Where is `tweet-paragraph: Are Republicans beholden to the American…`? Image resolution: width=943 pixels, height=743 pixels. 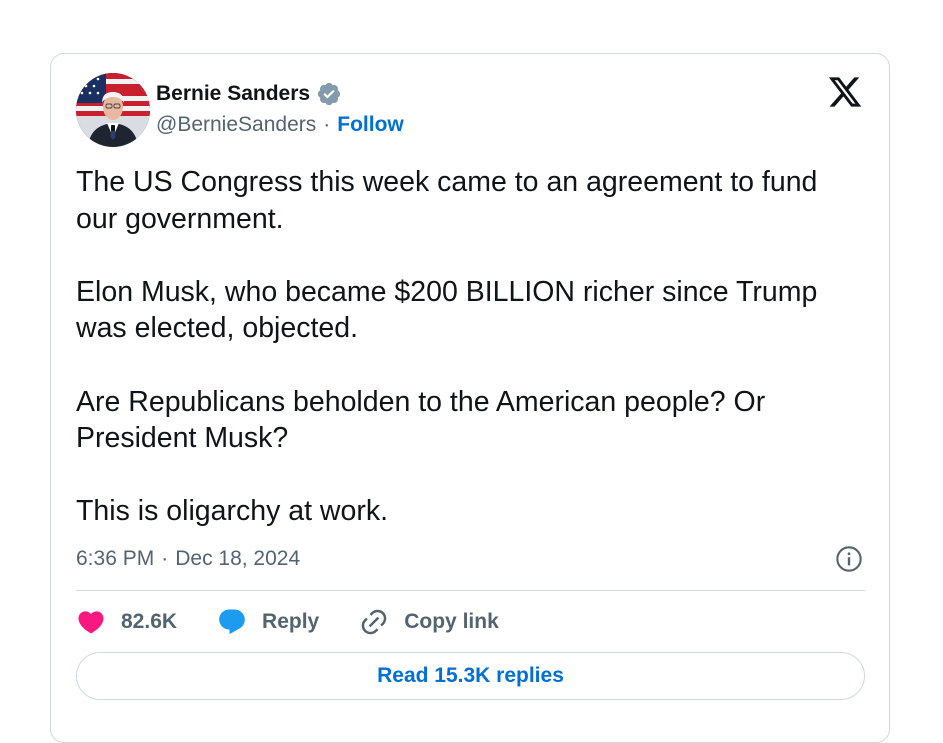
tweet-paragraph: Are Republicans beholden to the American… is located at coordinates (421, 420).